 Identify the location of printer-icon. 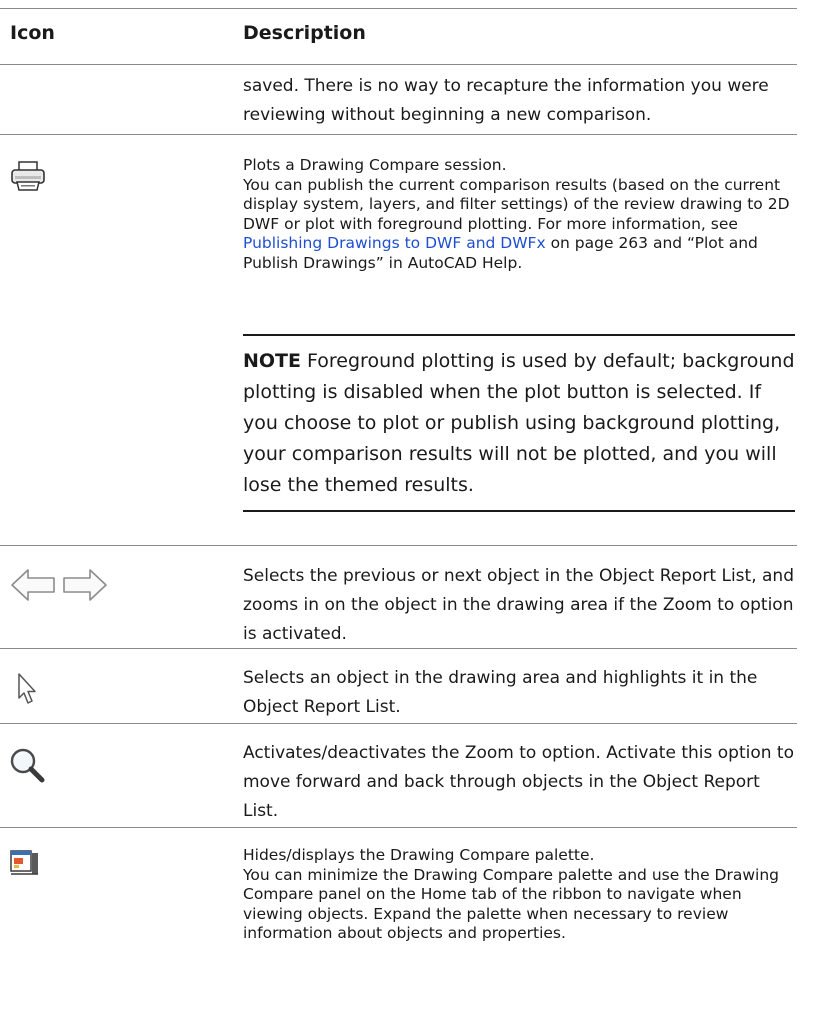
(28, 178).